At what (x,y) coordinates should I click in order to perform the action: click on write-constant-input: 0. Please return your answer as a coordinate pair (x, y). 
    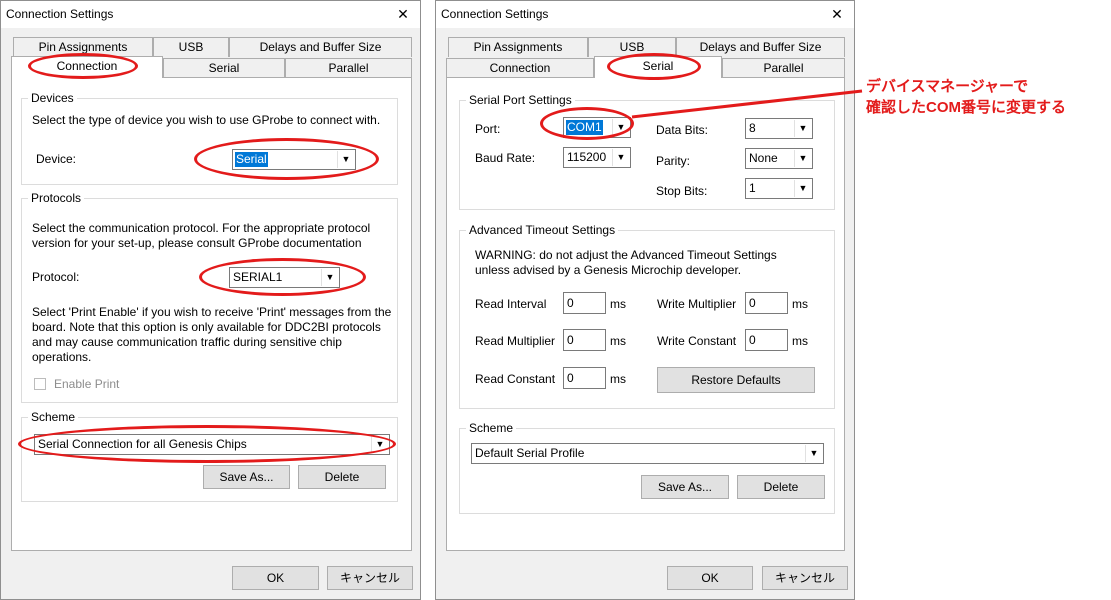
    Looking at the image, I should click on (766, 340).